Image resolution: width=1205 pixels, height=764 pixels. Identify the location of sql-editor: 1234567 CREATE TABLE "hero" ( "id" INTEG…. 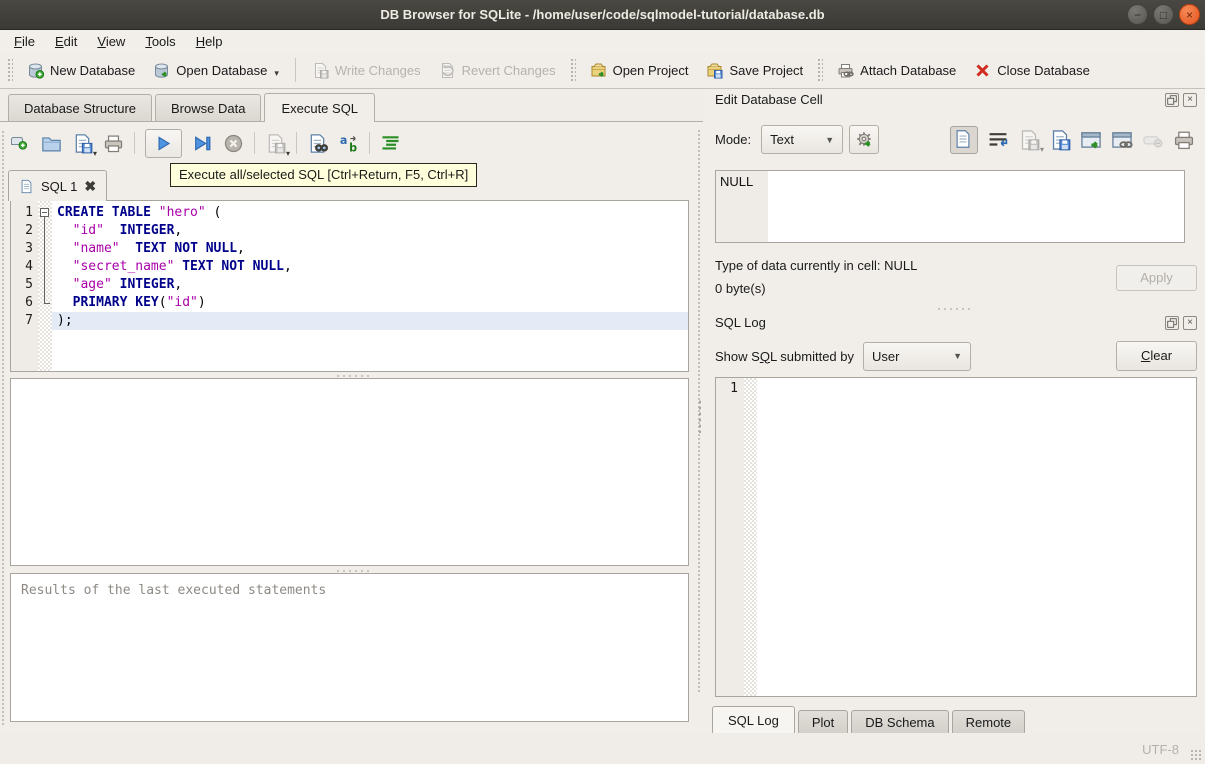
(349, 286).